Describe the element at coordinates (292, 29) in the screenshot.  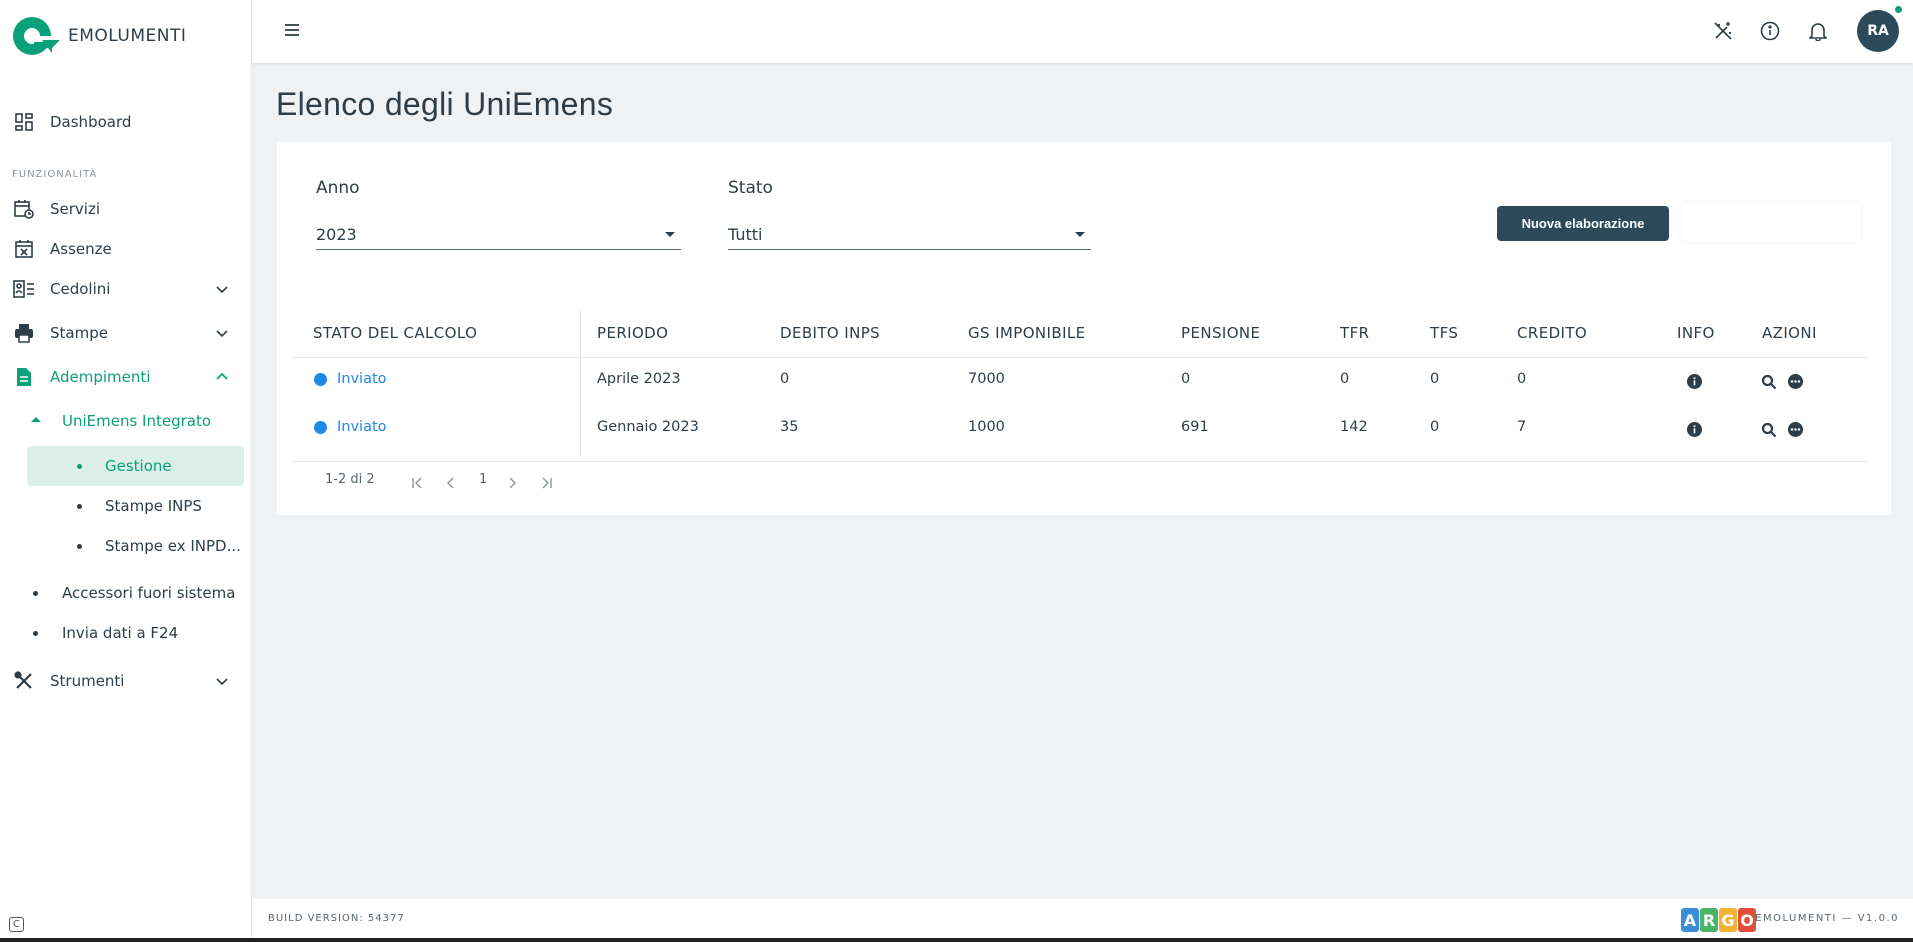
I see `menu-icon` at that location.